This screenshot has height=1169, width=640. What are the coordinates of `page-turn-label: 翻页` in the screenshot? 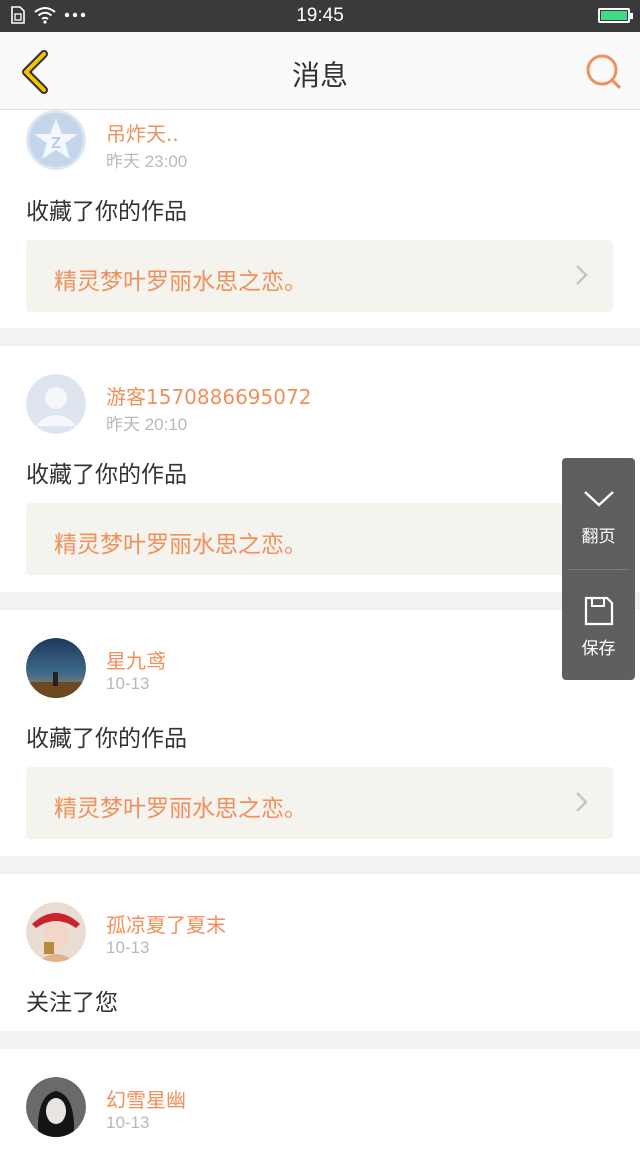 It's located at (598, 537).